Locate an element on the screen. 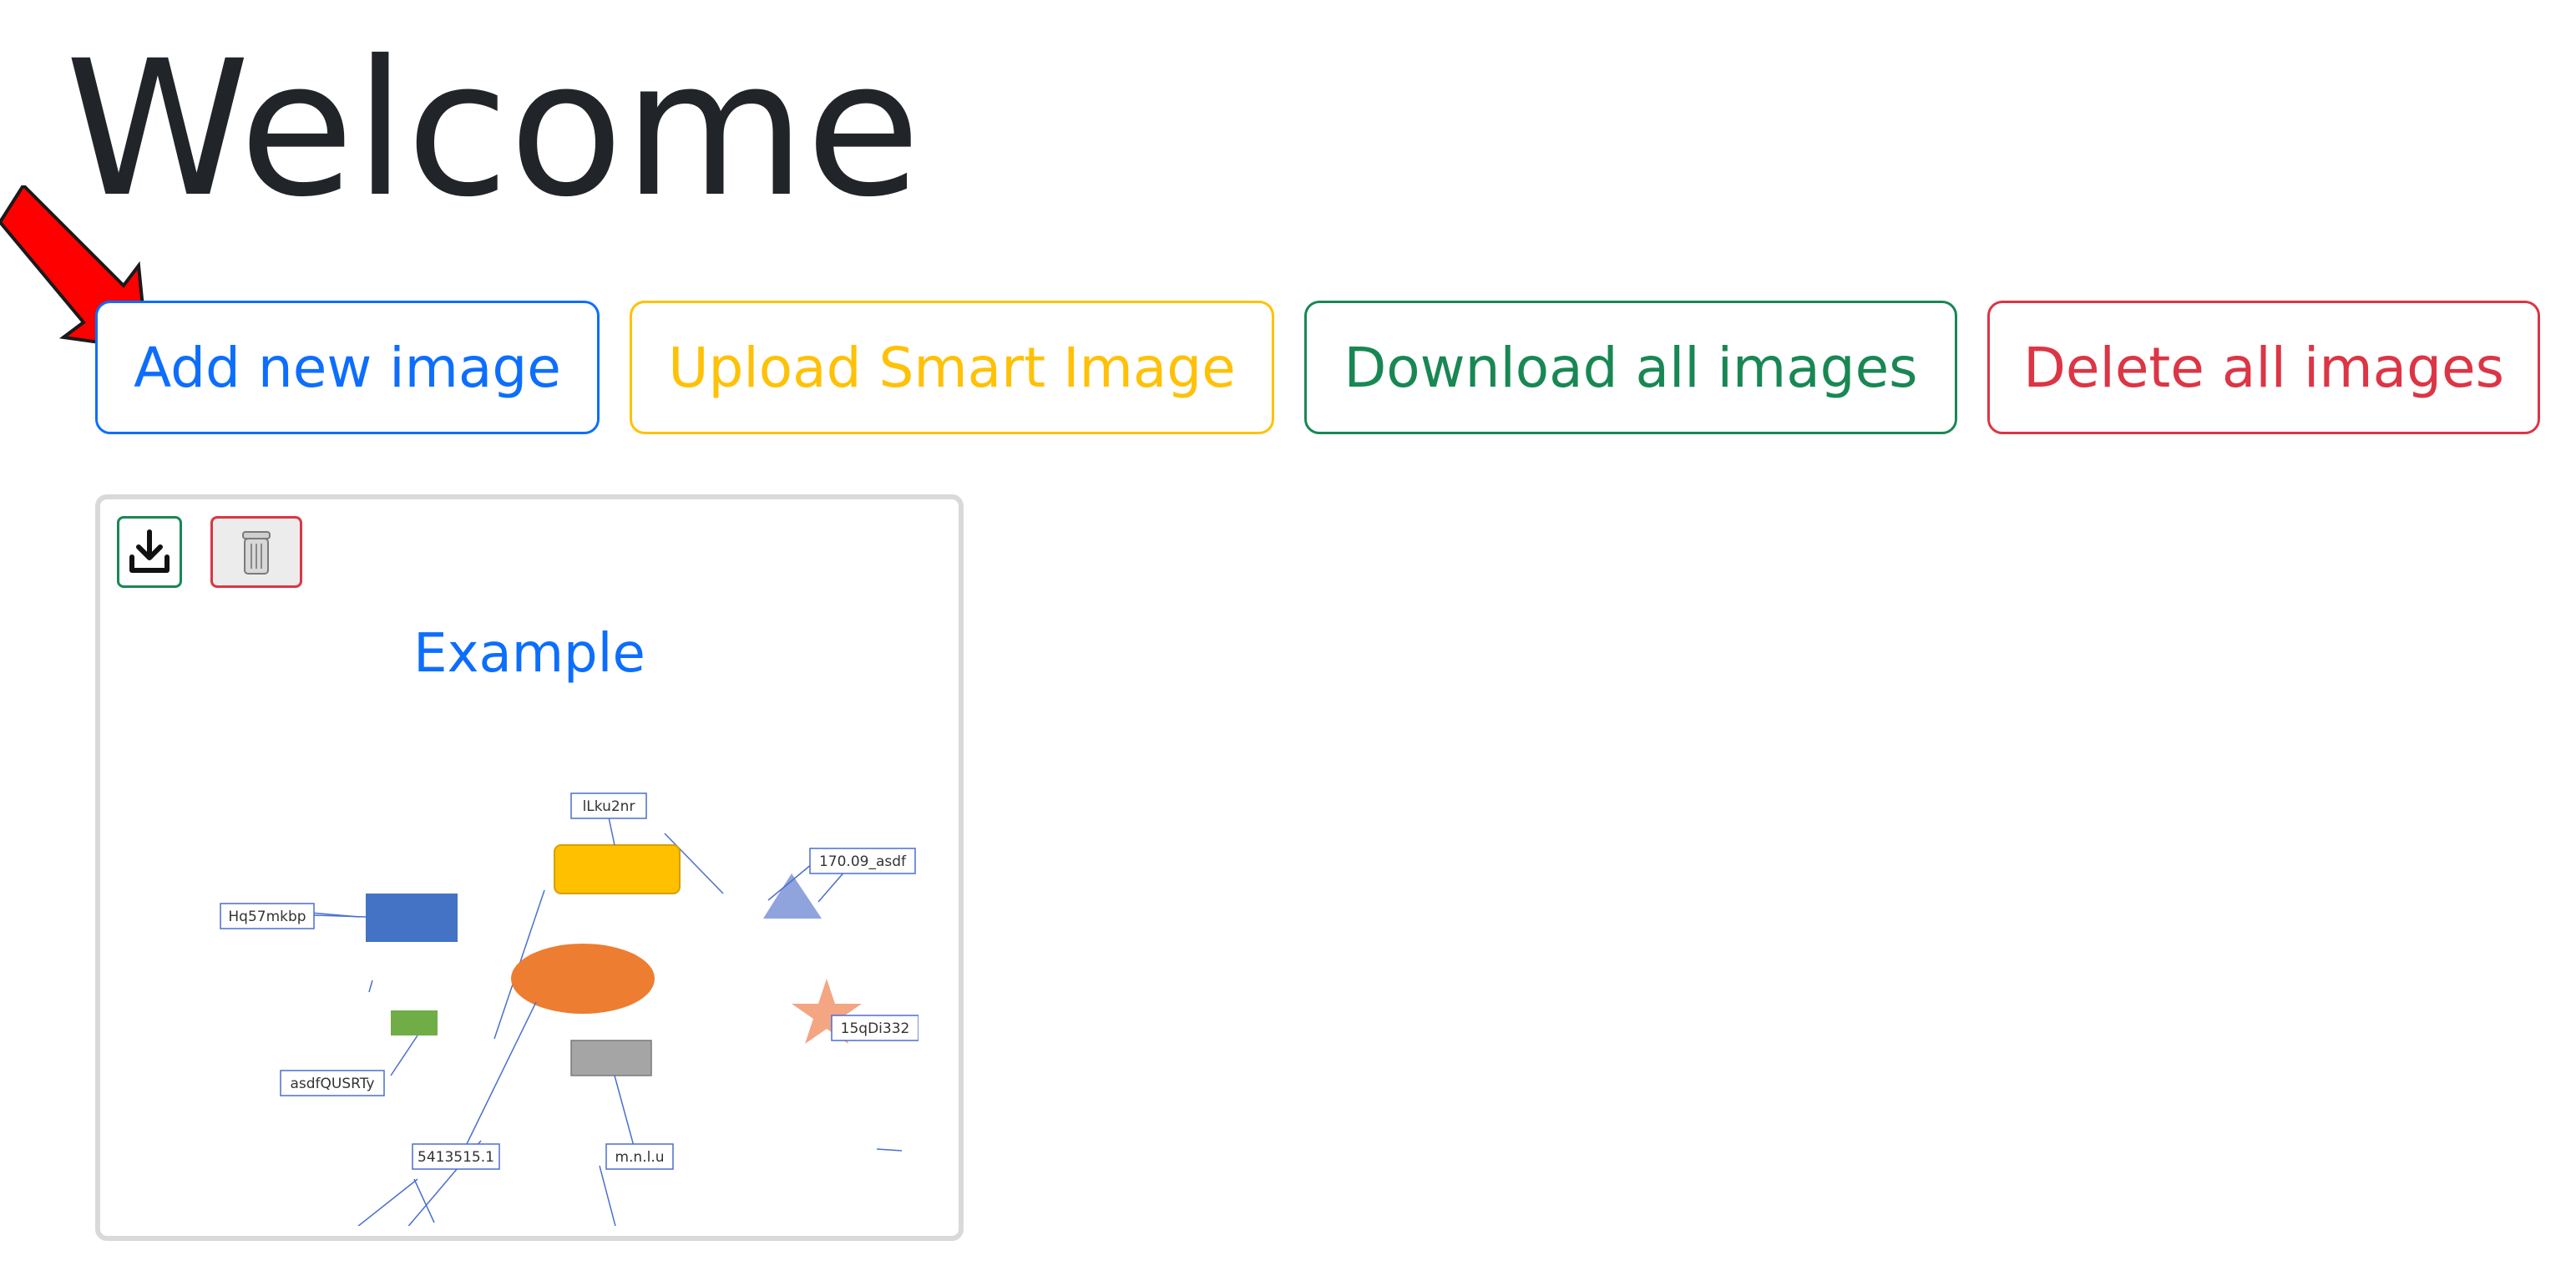  svg-text: Hq57mkbp is located at coordinates (267, 917).